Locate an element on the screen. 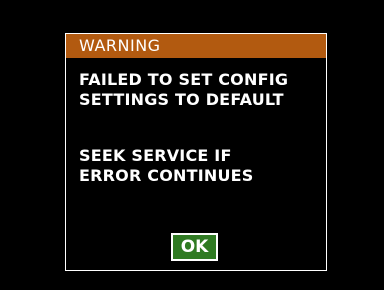  ok-button: OK is located at coordinates (194, 247).